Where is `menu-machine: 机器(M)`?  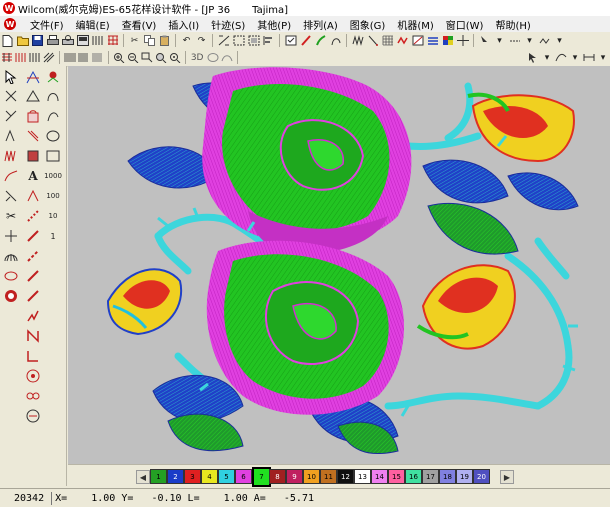 menu-machine: 机器(M) is located at coordinates (415, 24).